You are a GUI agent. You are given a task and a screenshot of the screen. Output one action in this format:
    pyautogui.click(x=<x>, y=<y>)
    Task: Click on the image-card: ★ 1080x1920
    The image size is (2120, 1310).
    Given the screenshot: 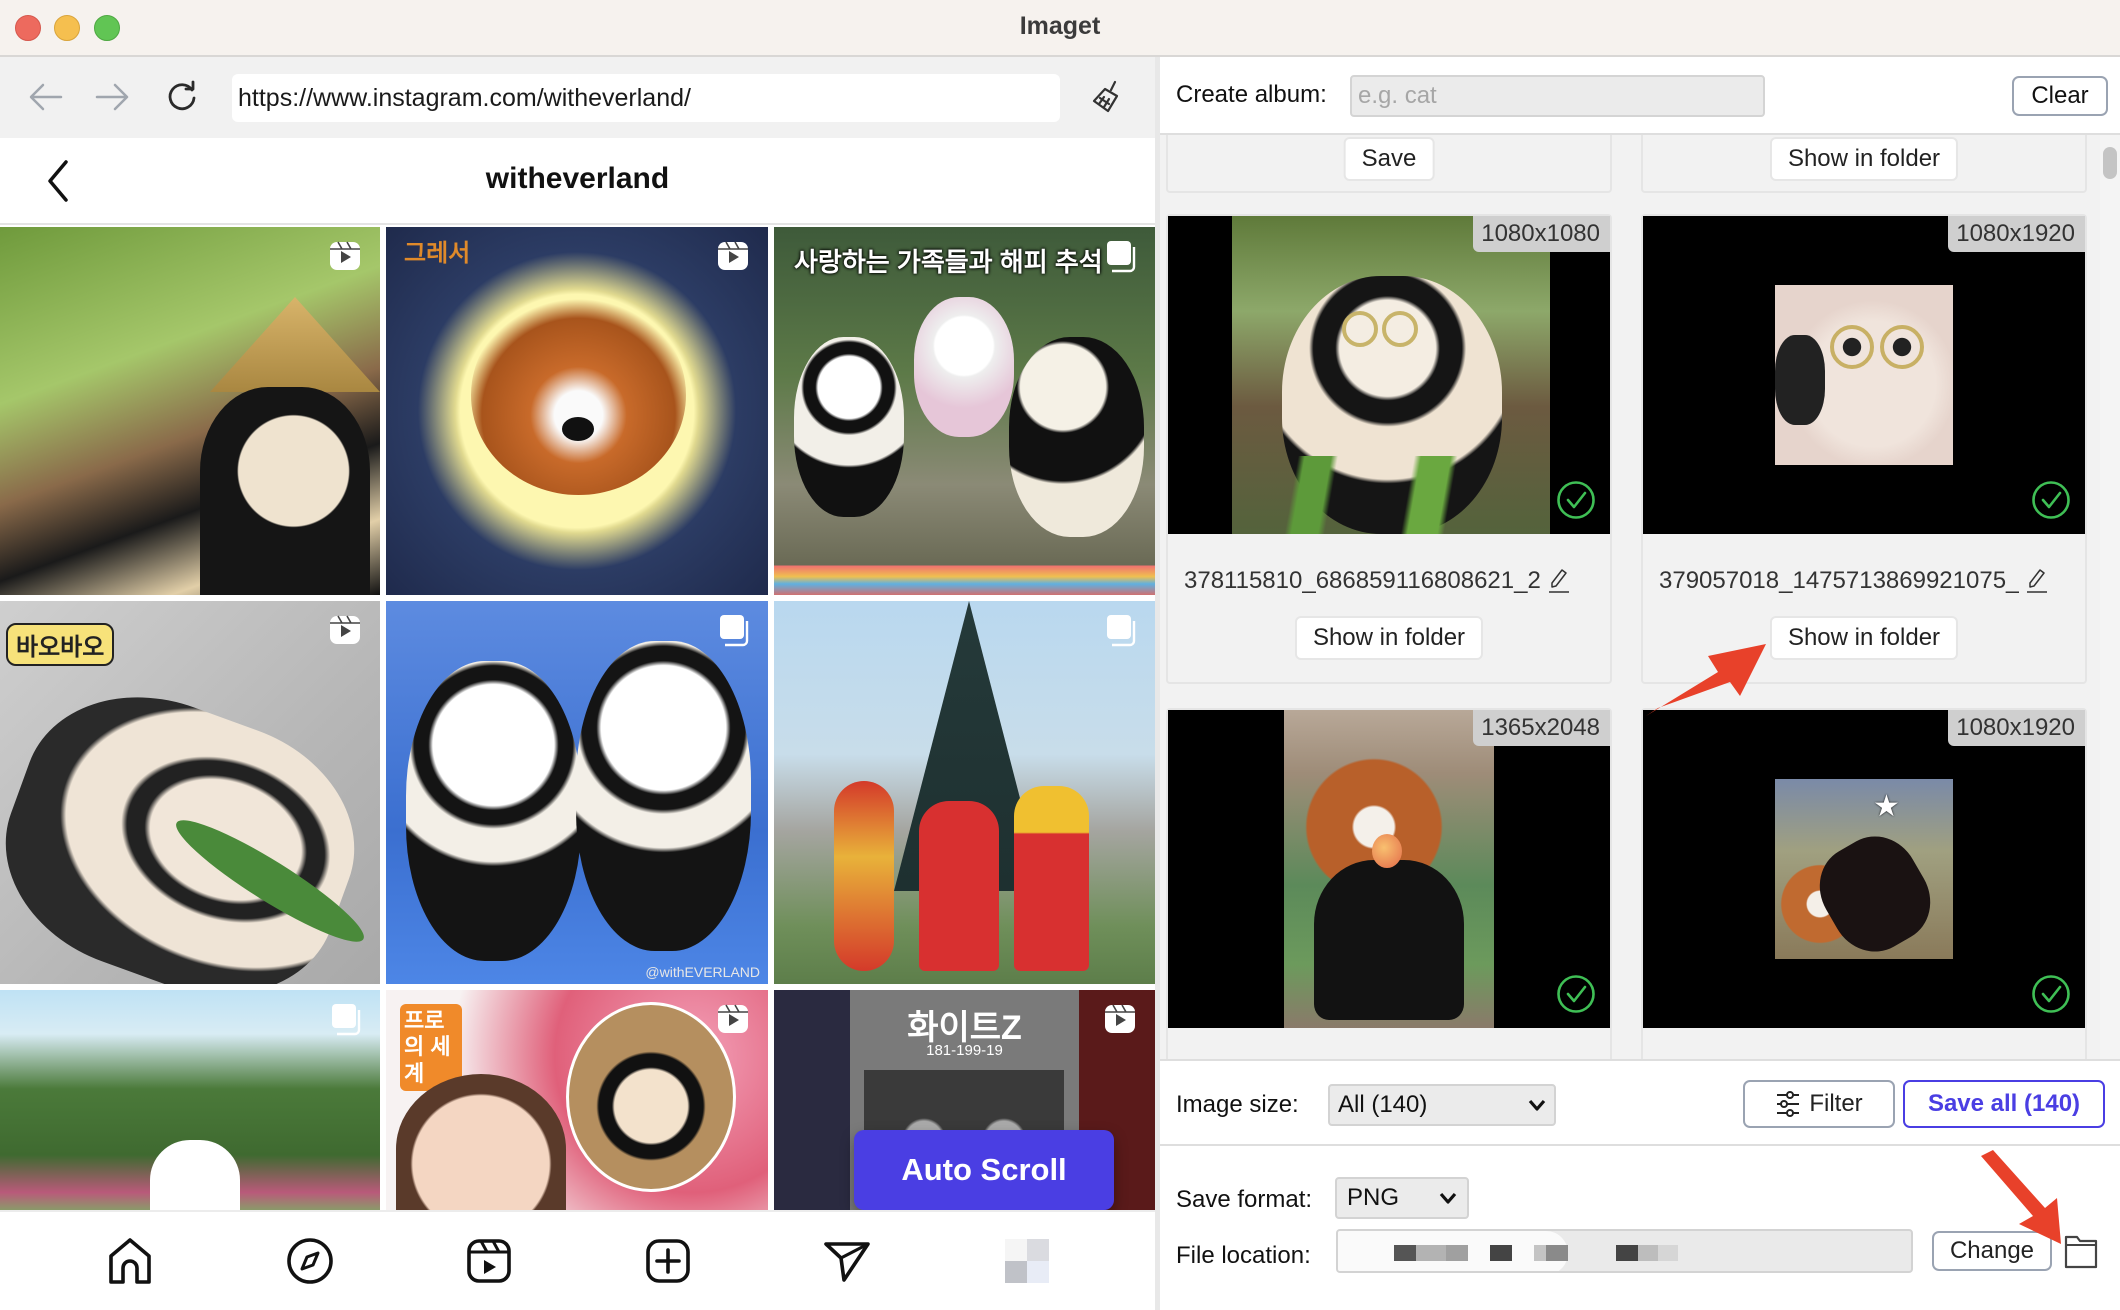 What is the action you would take?
    pyautogui.click(x=1864, y=883)
    